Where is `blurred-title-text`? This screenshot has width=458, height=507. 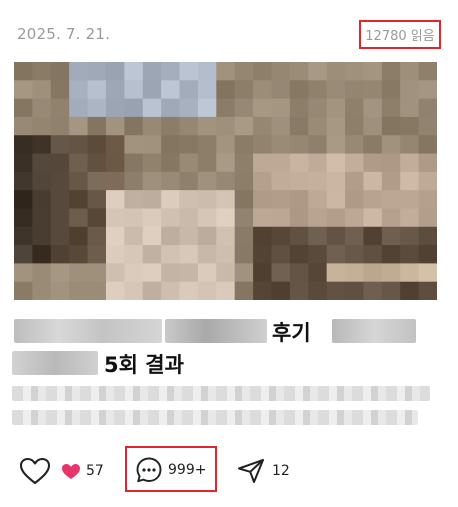 blurred-title-text is located at coordinates (216, 331).